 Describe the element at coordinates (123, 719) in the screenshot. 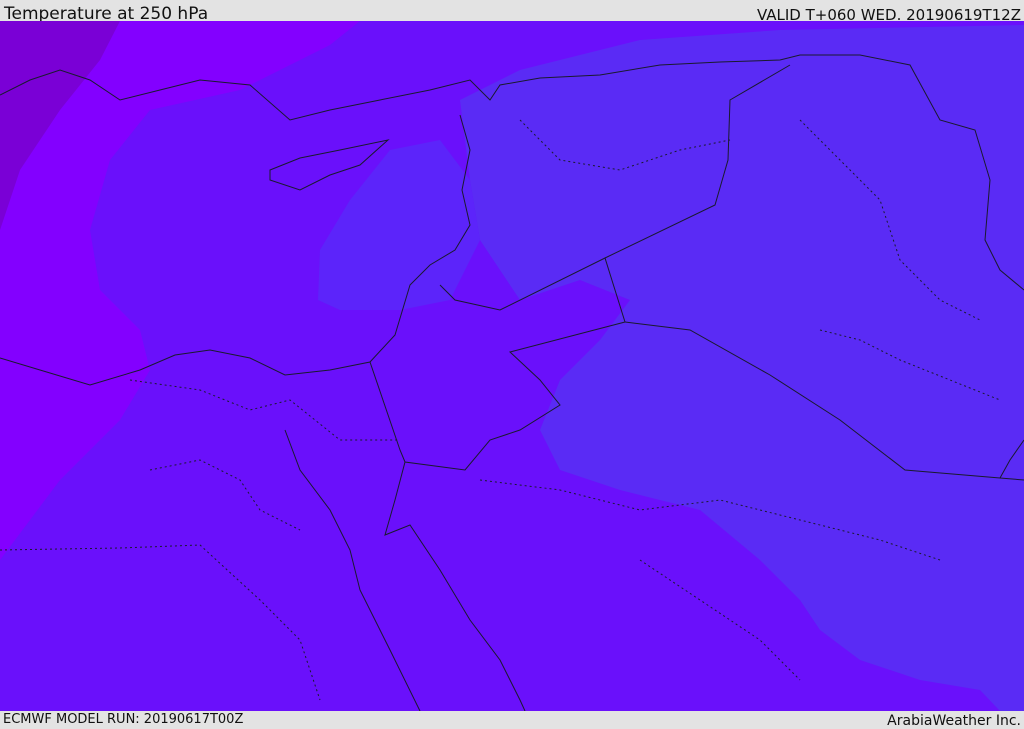

I see `model-run-label: ECMWF MODEL RUN: 20190617T00Z` at that location.